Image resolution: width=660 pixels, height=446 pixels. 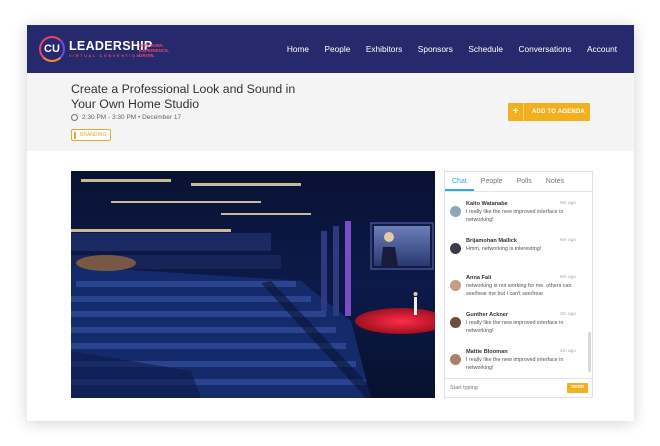 I want to click on add-to-agenda-label: ADD TO AGENDA, so click(x=558, y=112).